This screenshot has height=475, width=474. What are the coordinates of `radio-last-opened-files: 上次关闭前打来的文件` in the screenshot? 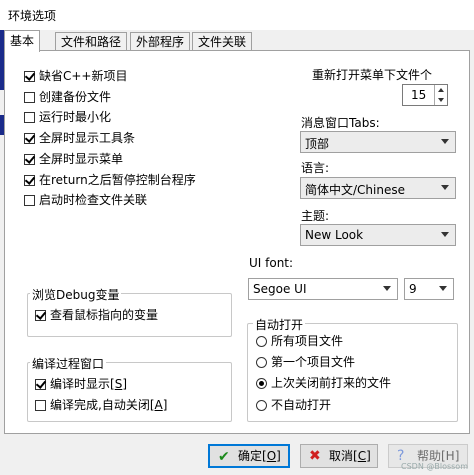 It's located at (323, 383).